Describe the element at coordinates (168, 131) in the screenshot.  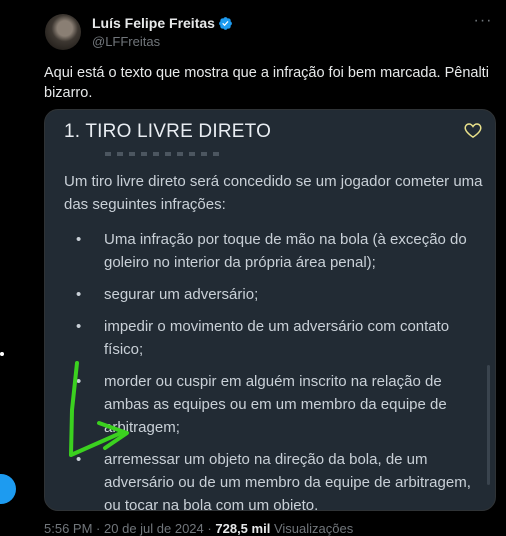
I see `document-title: 1. TIRO LIVRE DIRETO` at that location.